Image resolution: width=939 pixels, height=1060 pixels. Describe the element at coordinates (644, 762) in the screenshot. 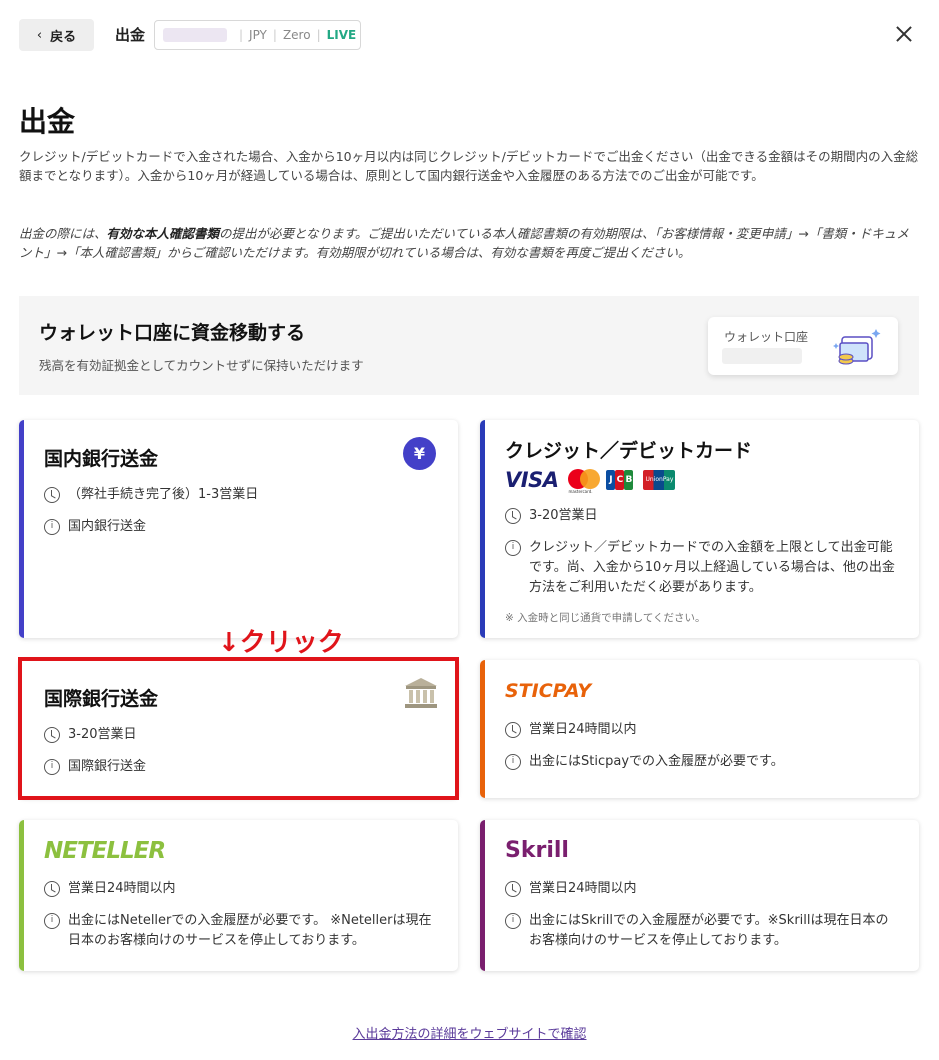

I see `method-info: i 出金にはSticpayでの入金履歴が必要です。` at that location.